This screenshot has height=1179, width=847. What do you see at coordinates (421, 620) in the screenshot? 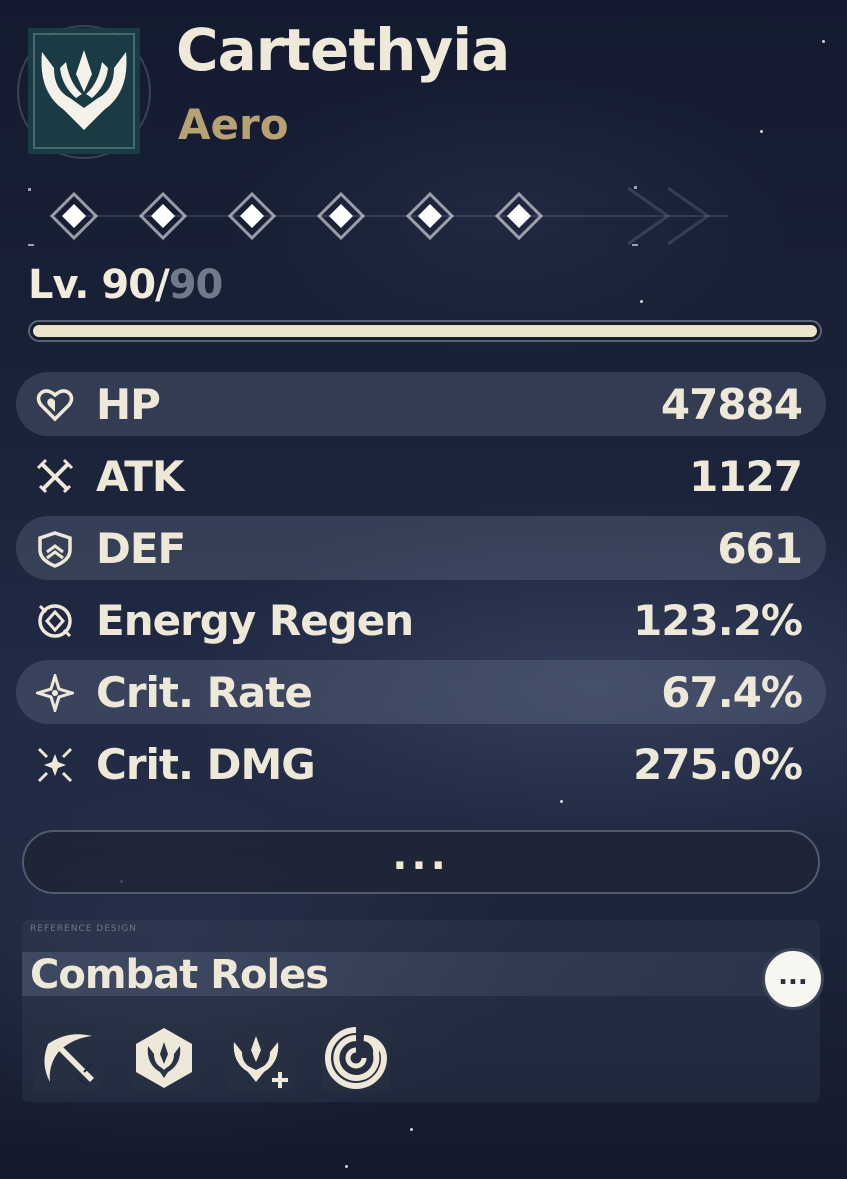
I see `stat-row-energy-regen: Energy Regen 123.2%` at bounding box center [421, 620].